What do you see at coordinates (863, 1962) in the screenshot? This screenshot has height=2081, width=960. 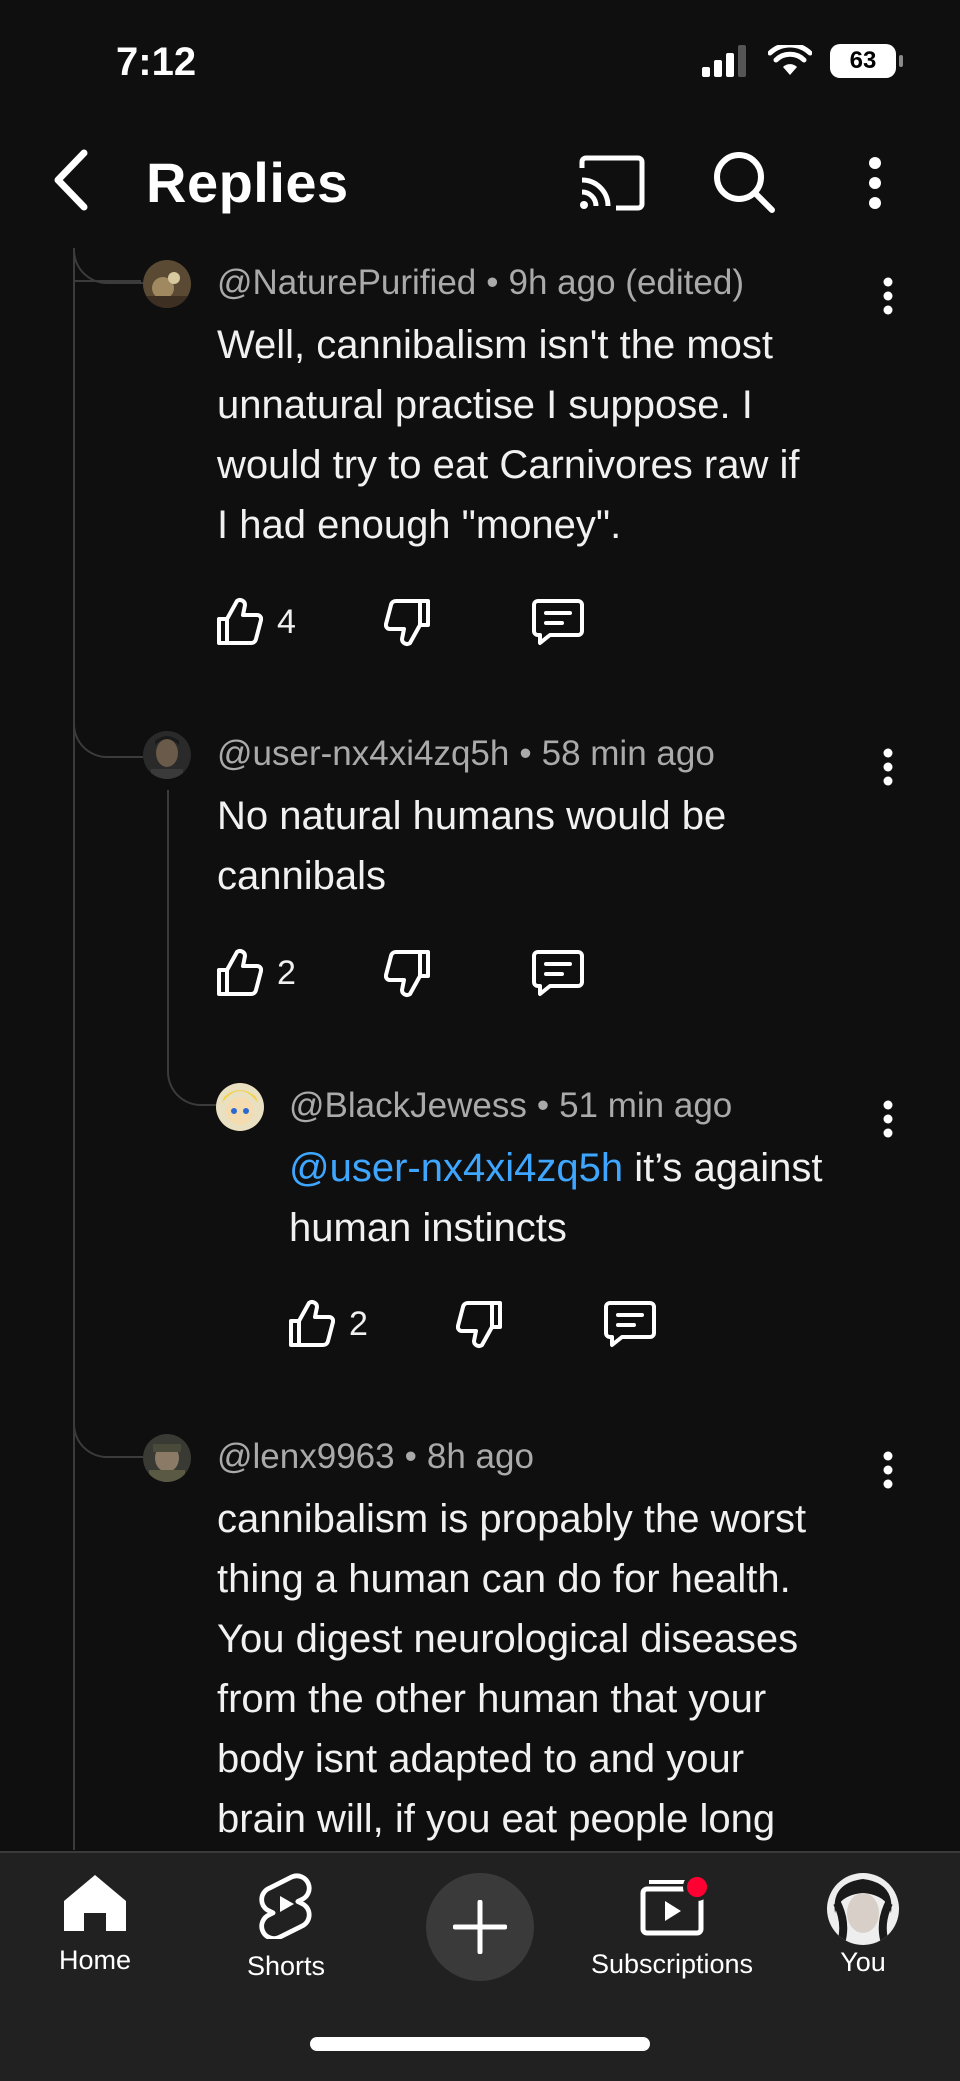 I see `nav-label: You` at bounding box center [863, 1962].